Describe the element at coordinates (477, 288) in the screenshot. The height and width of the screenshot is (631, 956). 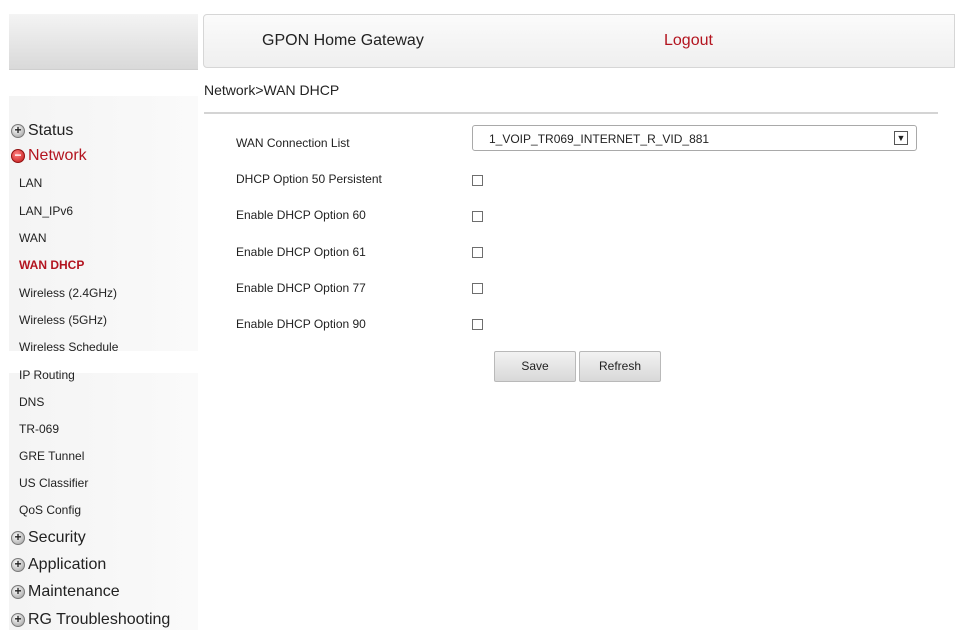
I see `option-77-checkbox` at that location.